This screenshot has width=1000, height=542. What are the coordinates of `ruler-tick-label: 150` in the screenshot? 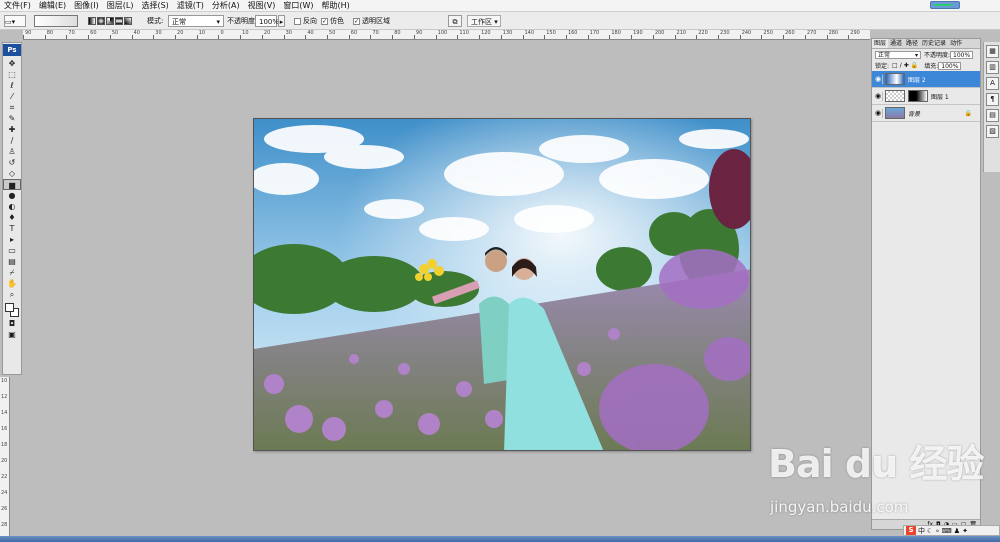 It's located at (551, 33).